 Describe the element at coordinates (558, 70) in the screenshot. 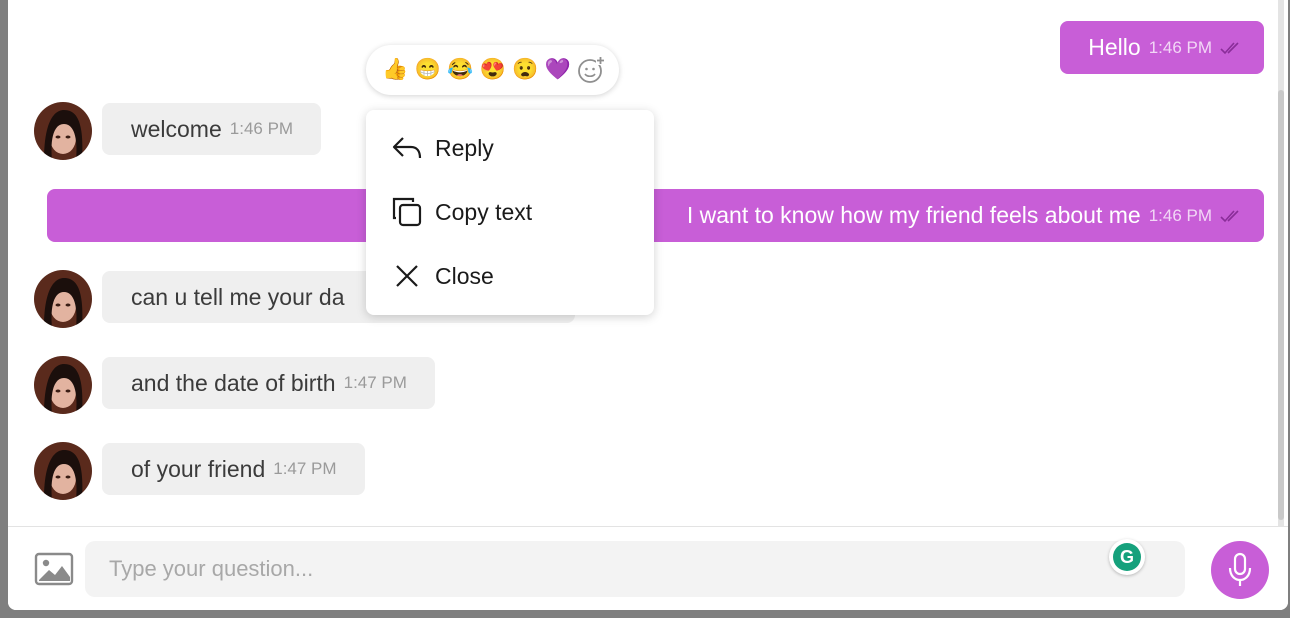

I see `reaction-purple-heart: 💜` at that location.